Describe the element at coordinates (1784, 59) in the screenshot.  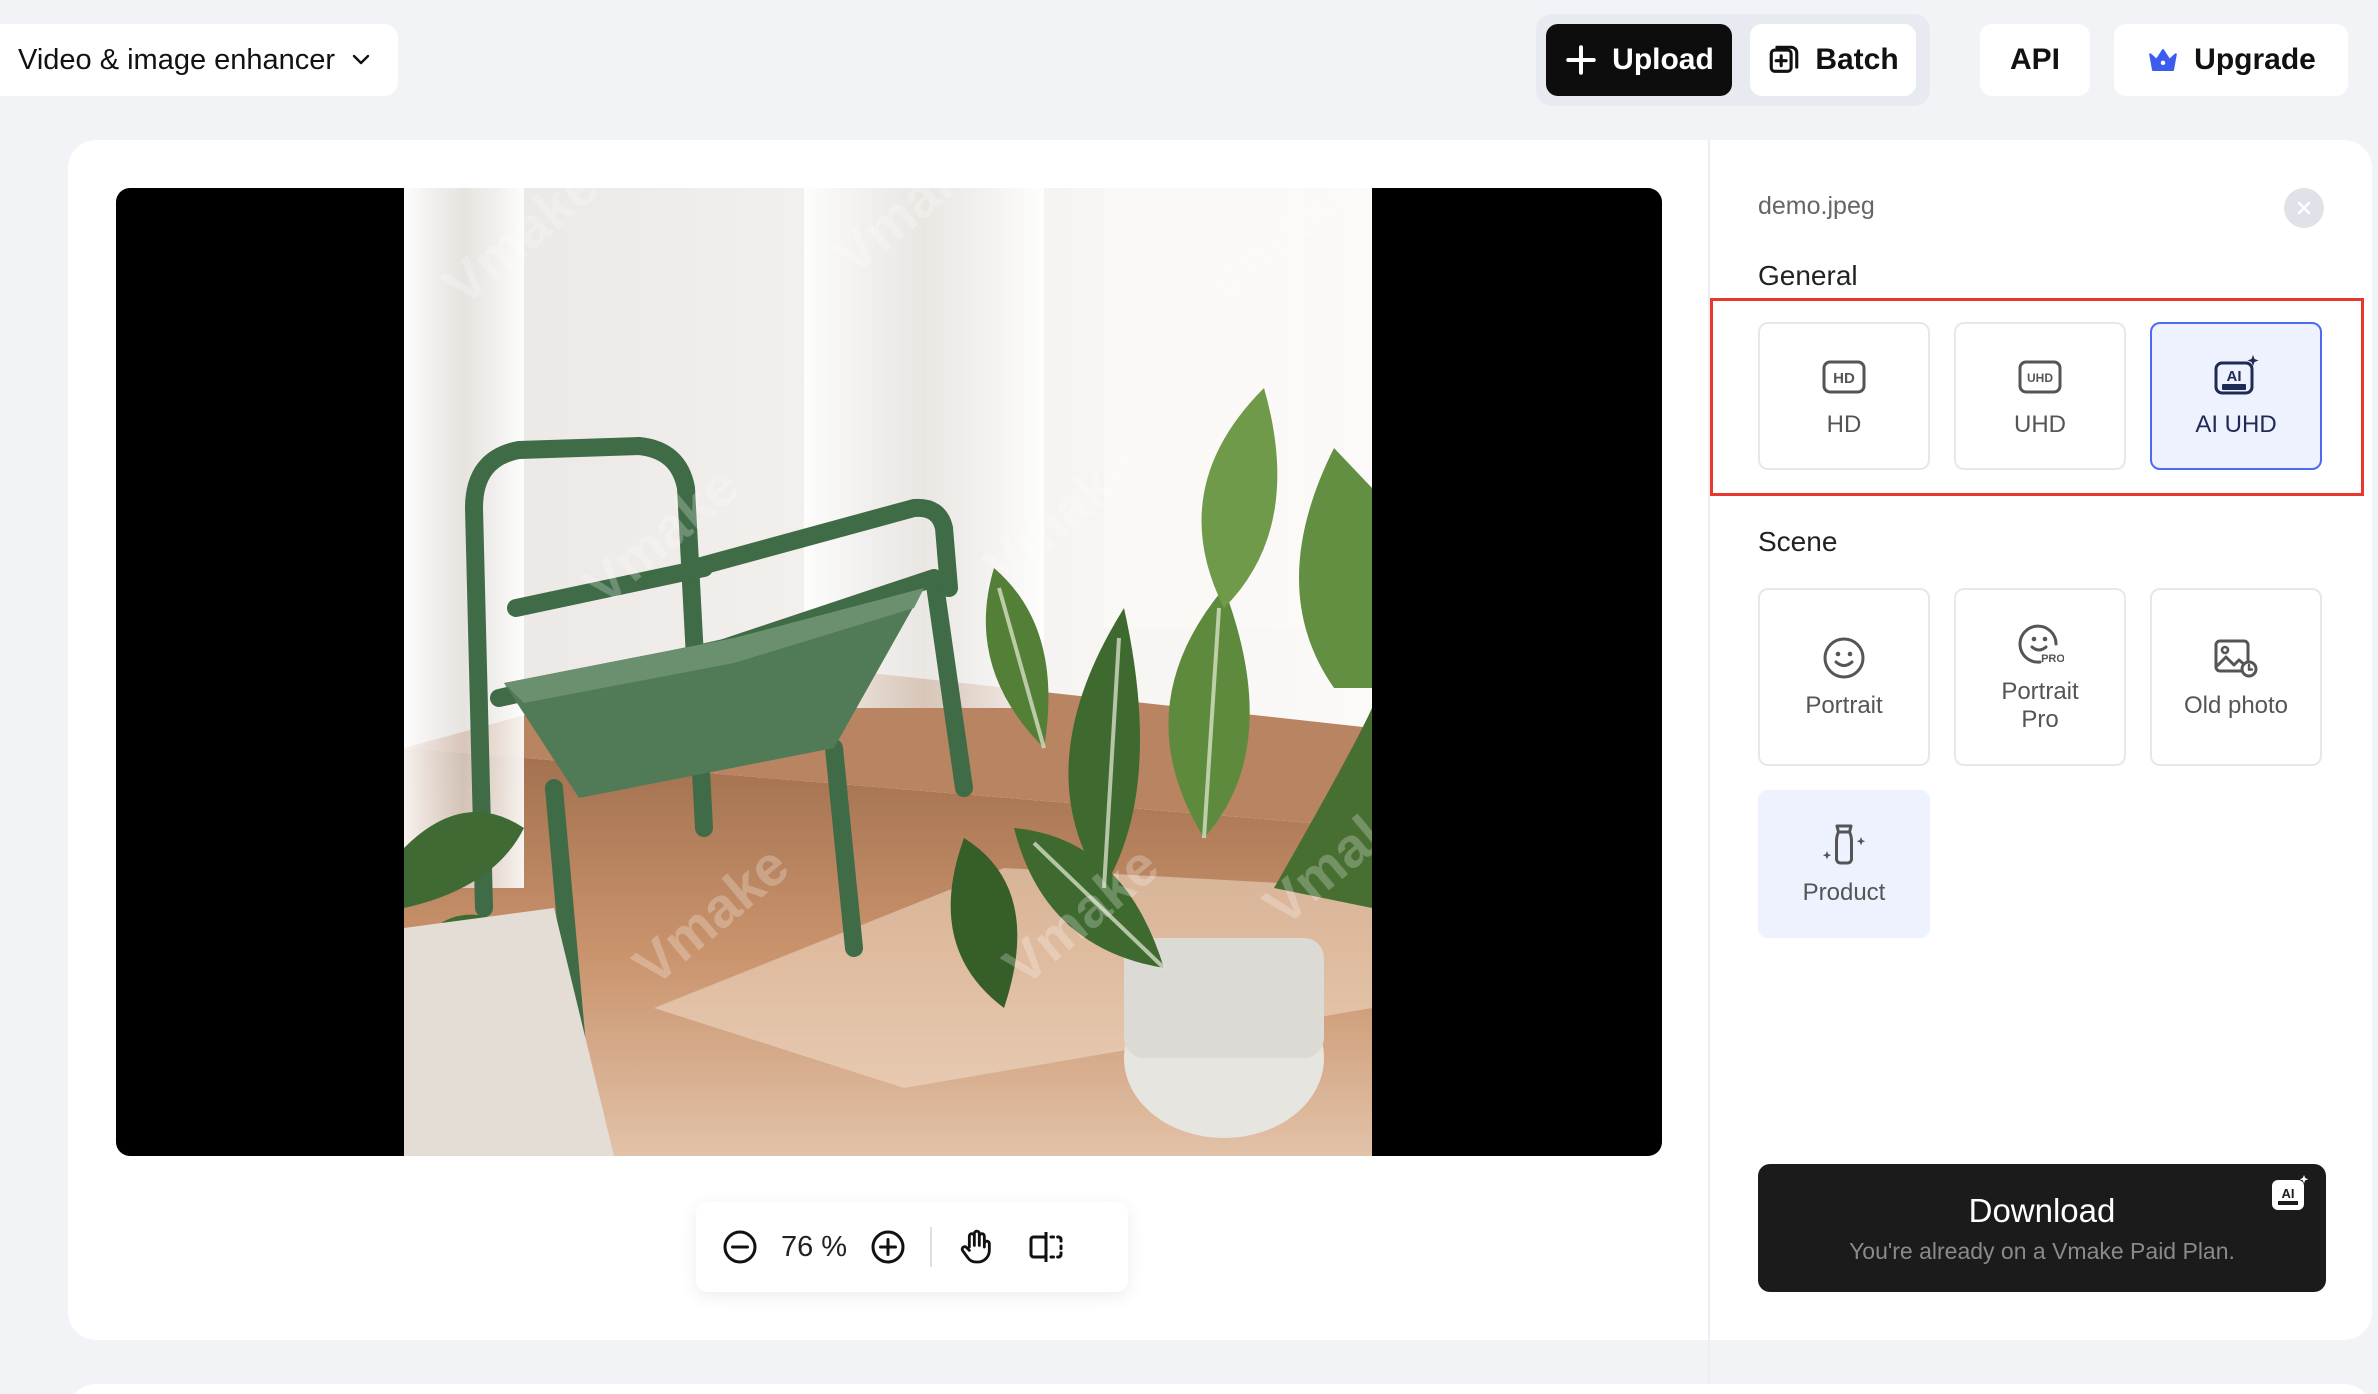
I see `batch-icon` at that location.